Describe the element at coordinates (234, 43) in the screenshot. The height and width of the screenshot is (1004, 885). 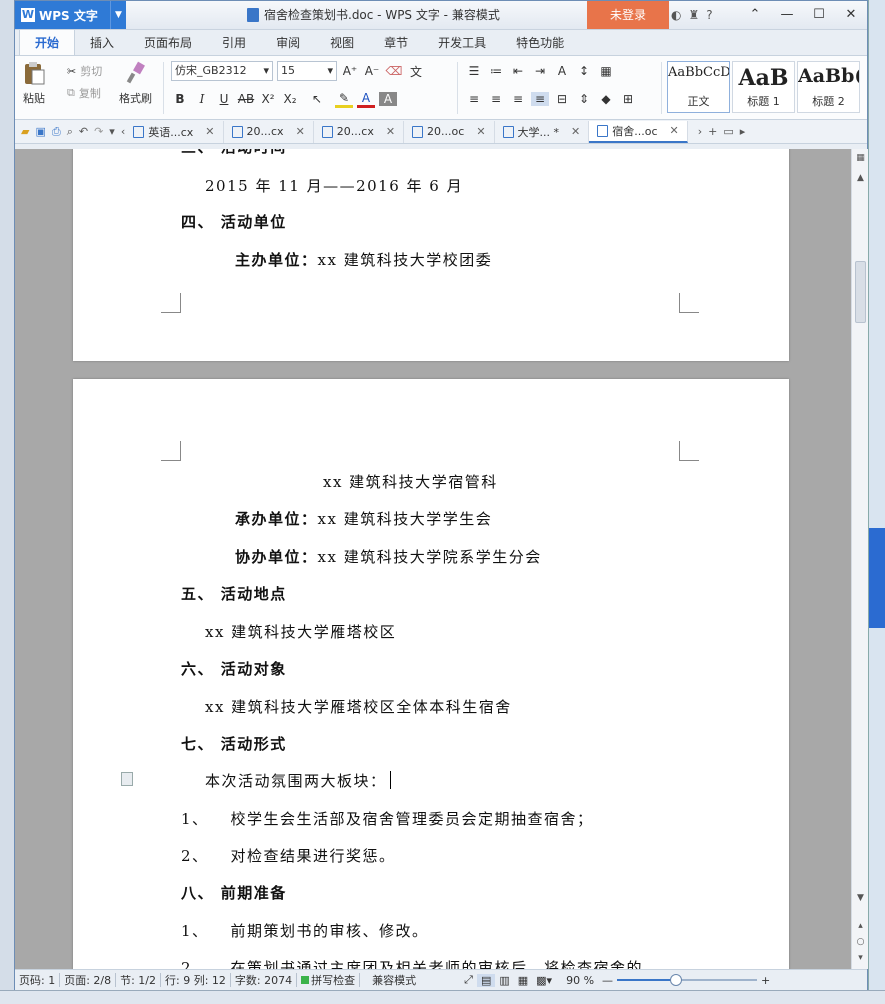
I see `tab-references: 引用` at that location.